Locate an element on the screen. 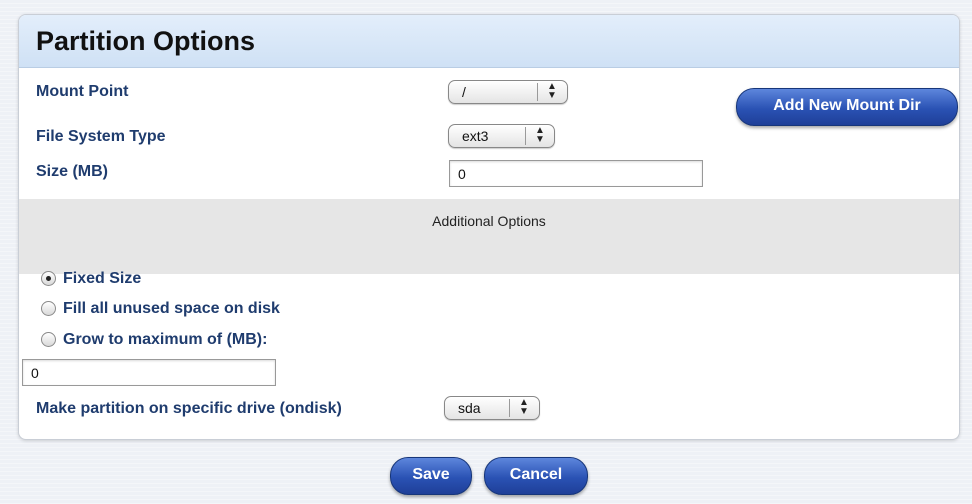 The width and height of the screenshot is (972, 504). panel-title: Partition Options is located at coordinates (145, 41).